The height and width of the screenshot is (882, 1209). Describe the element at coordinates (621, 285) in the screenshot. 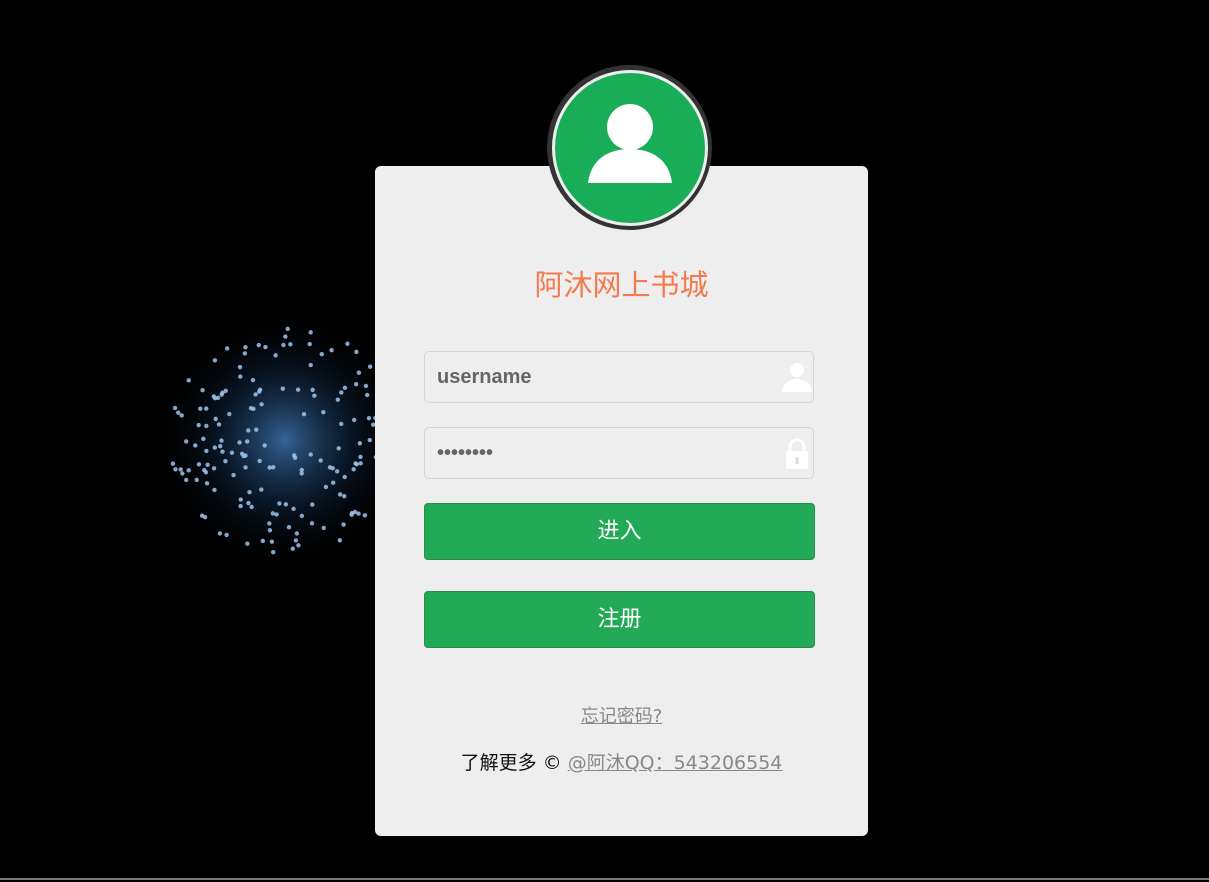

I see `app-title: 阿沐网上书城` at that location.